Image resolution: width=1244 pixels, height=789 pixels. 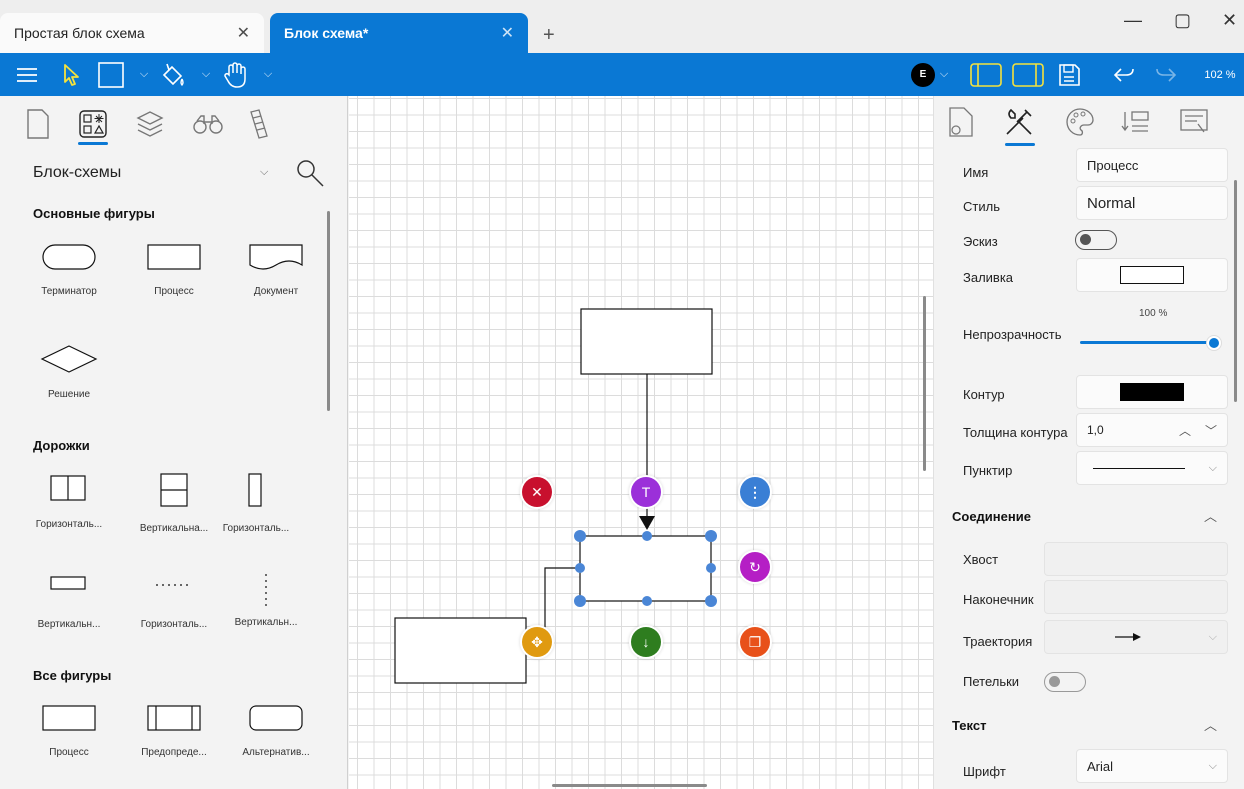 What do you see at coordinates (961, 124) in the screenshot?
I see `page-settings-icon` at bounding box center [961, 124].